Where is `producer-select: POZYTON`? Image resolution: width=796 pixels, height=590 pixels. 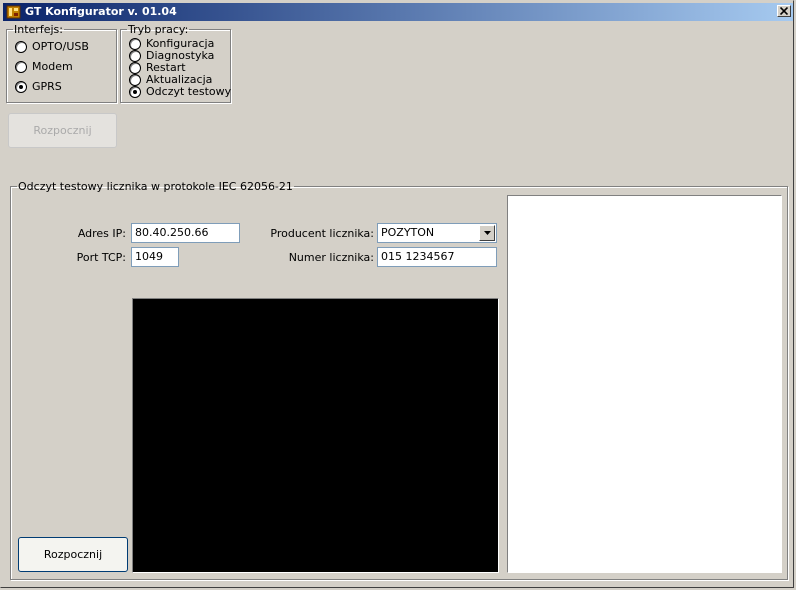
producer-select: POZYTON is located at coordinates (437, 233).